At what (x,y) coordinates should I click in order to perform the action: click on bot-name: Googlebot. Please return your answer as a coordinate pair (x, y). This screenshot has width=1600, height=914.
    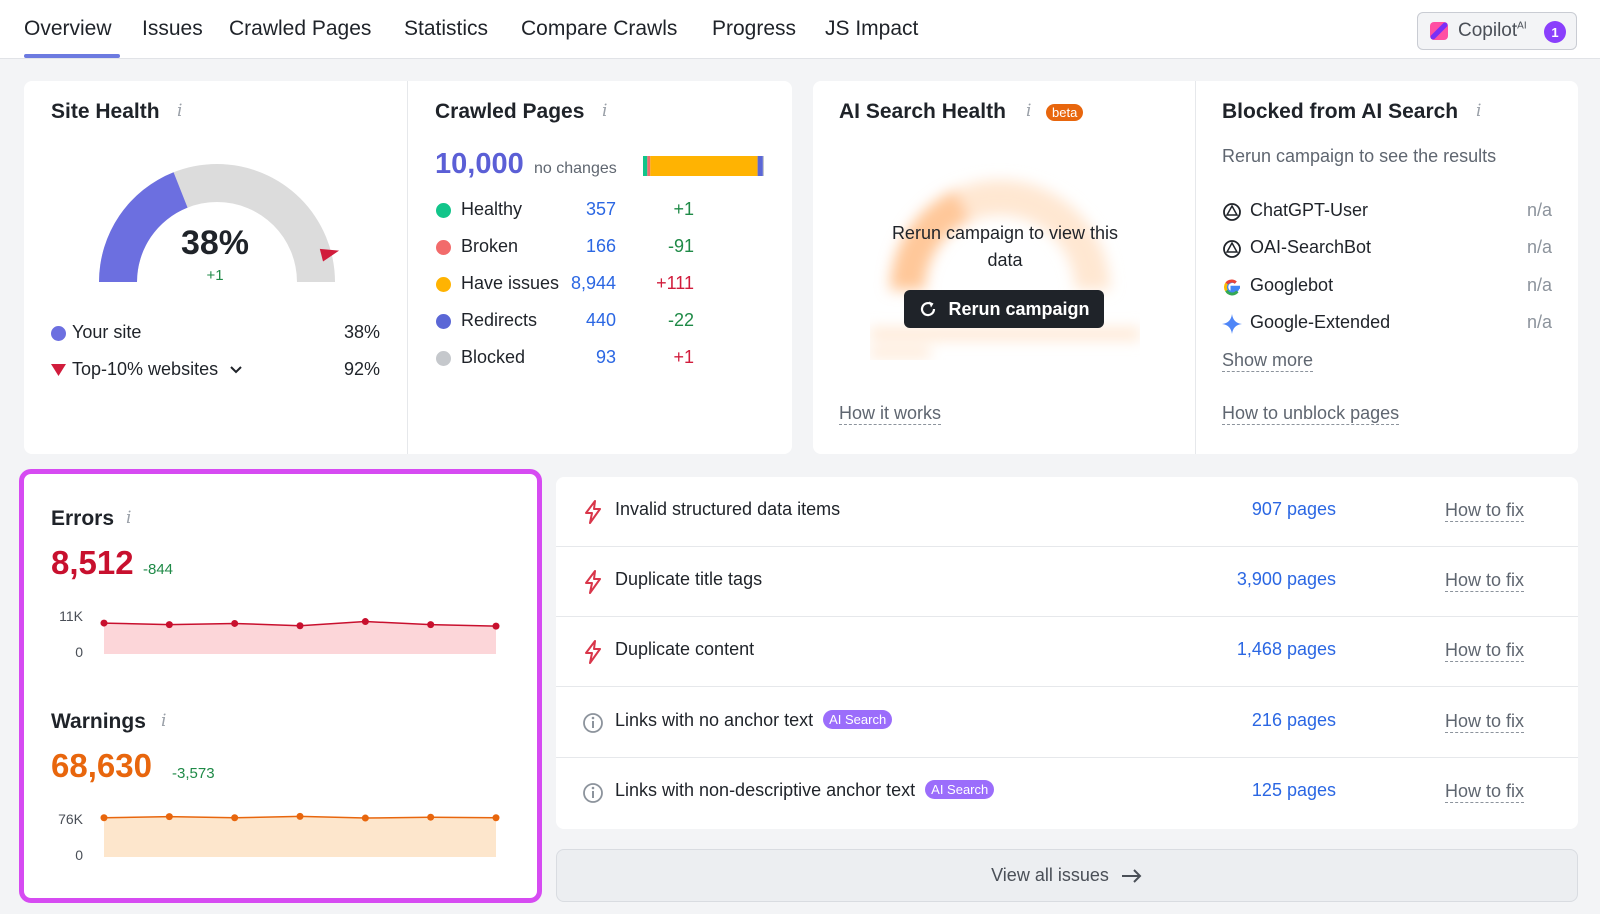
    Looking at the image, I should click on (1292, 285).